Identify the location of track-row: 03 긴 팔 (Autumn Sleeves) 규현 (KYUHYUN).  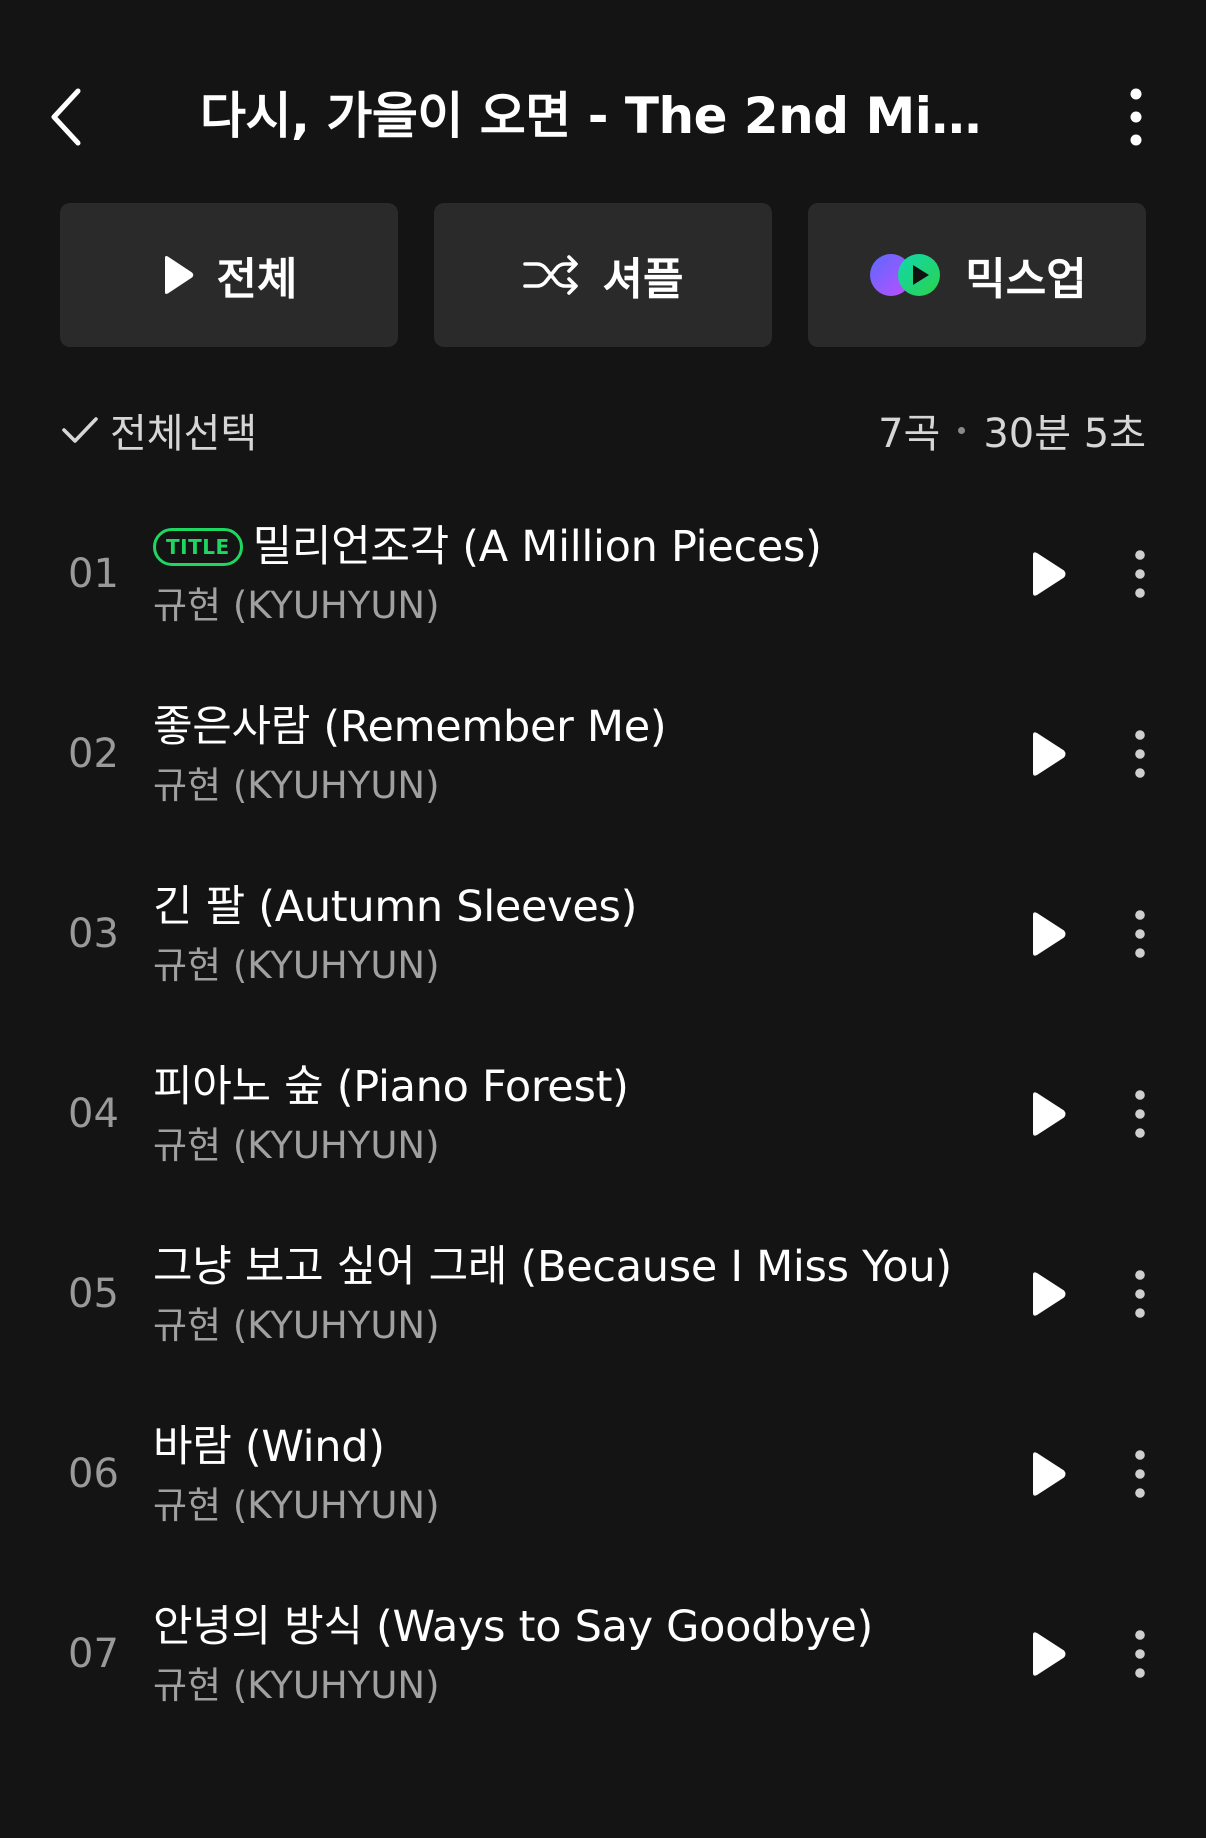
(603, 947).